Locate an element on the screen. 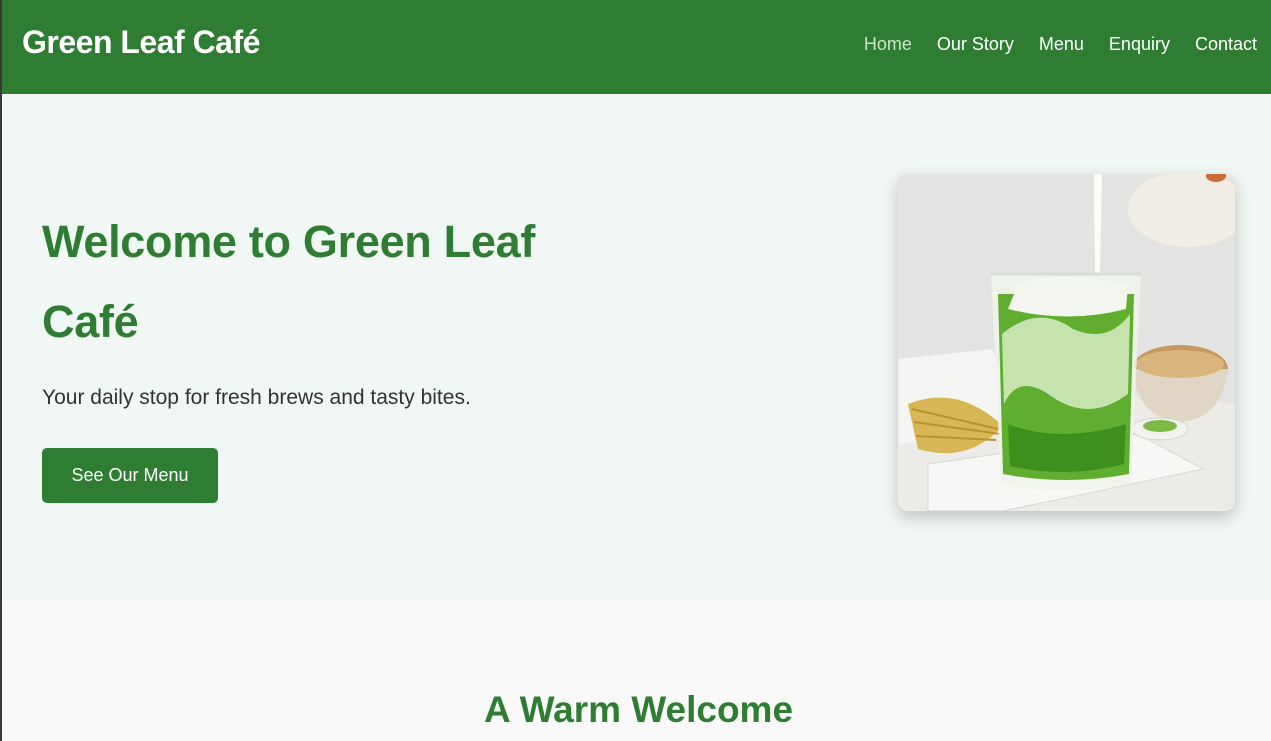  nav-link-menu: Menu is located at coordinates (1061, 44).